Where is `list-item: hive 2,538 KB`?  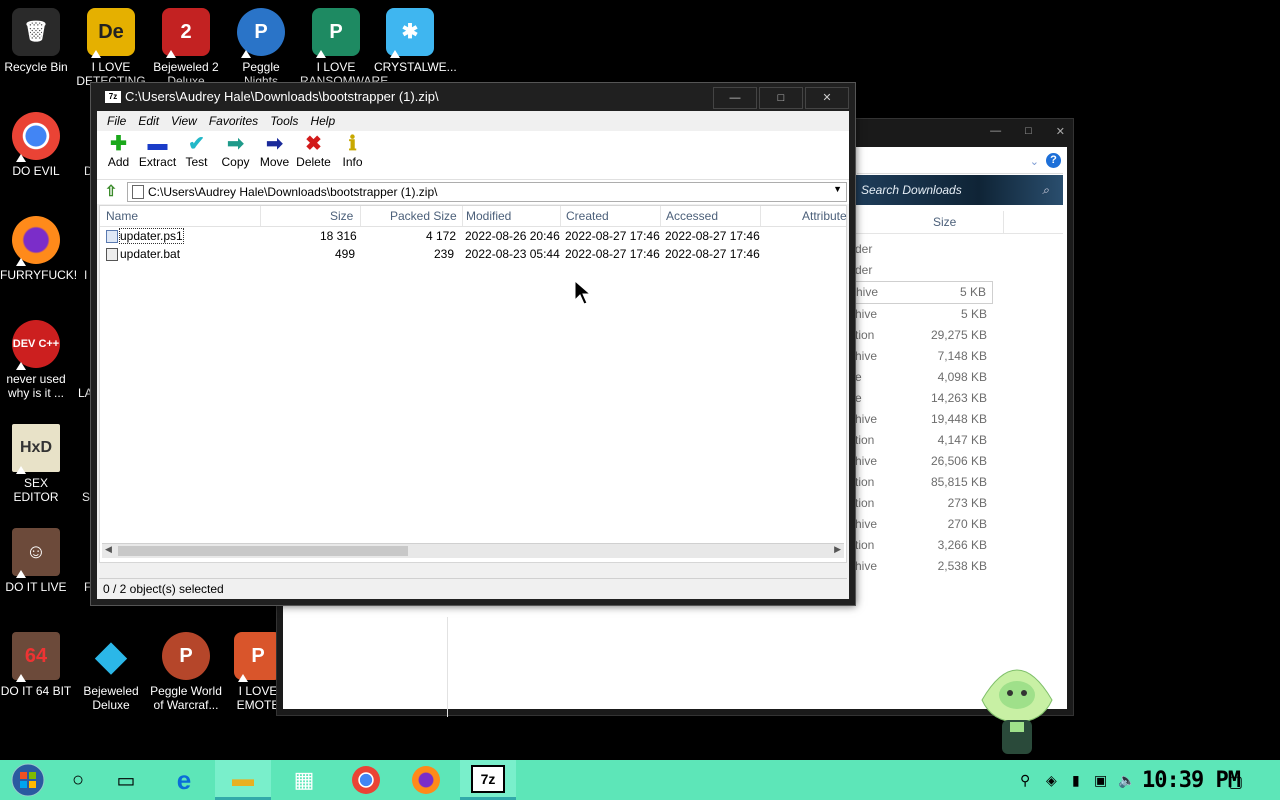 list-item: hive 2,538 KB is located at coordinates (923, 566).